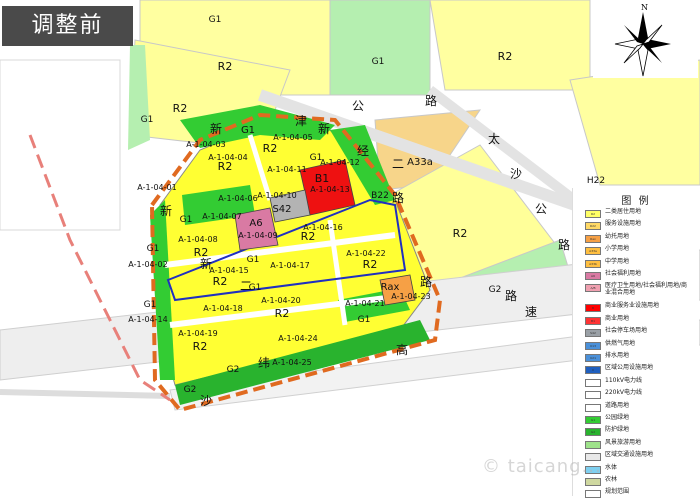 The image size is (700, 498). What do you see at coordinates (297, 338) in the screenshot?
I see `parcel-code-24: A-1-04-24` at bounding box center [297, 338].